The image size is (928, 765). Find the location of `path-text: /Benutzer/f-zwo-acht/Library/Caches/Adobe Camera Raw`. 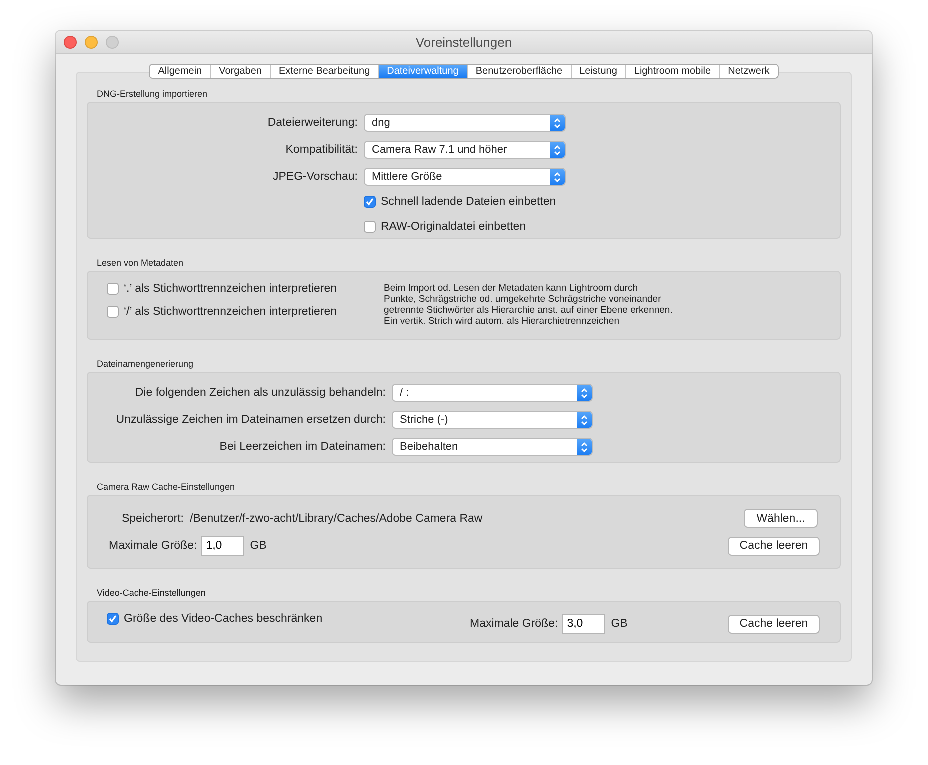

path-text: /Benutzer/f-zwo-acht/Library/Caches/Adobe Camera Raw is located at coordinates (337, 518).